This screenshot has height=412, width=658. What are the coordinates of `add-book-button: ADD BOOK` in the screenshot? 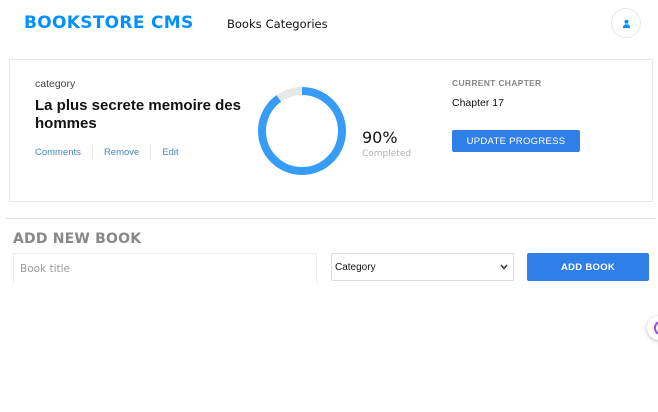 It's located at (588, 267).